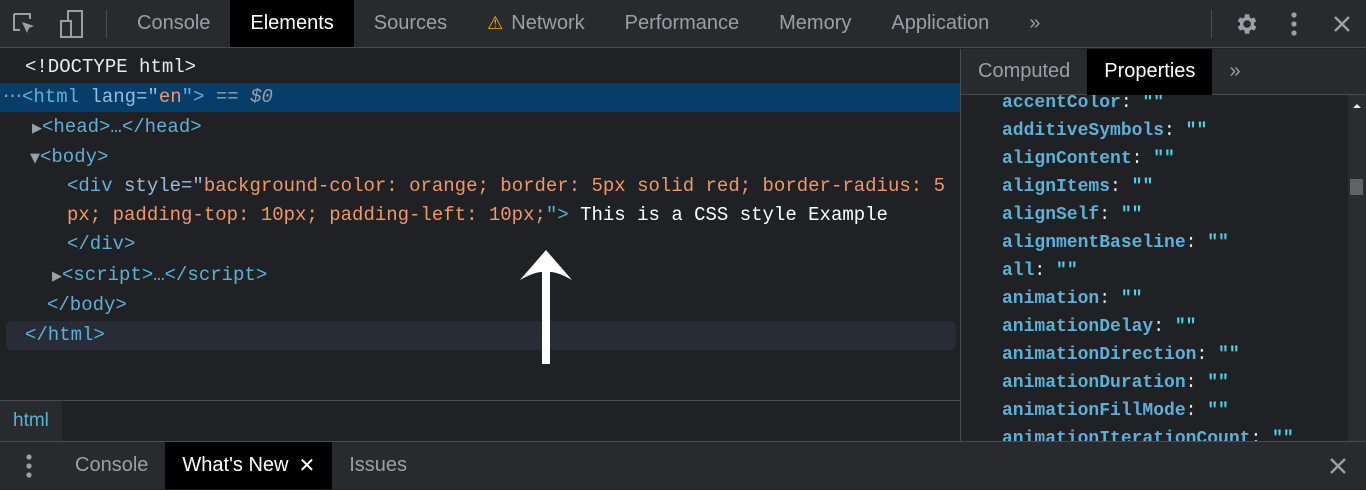 Image resolution: width=1366 pixels, height=490 pixels. I want to click on device-toolbar-button, so click(72, 24).